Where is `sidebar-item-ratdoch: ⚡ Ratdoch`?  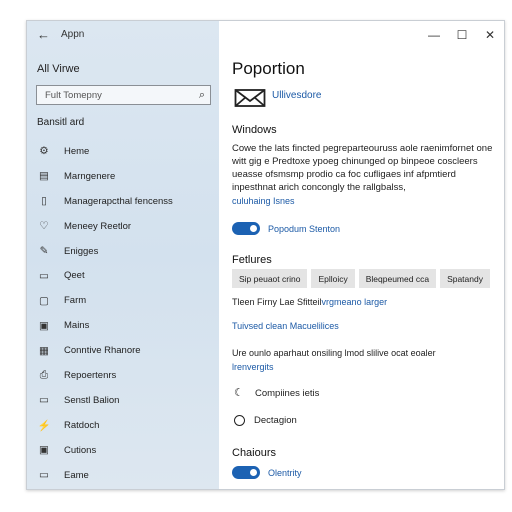
sidebar-item-ratdoch: ⚡ Ratdoch is located at coordinates (123, 425).